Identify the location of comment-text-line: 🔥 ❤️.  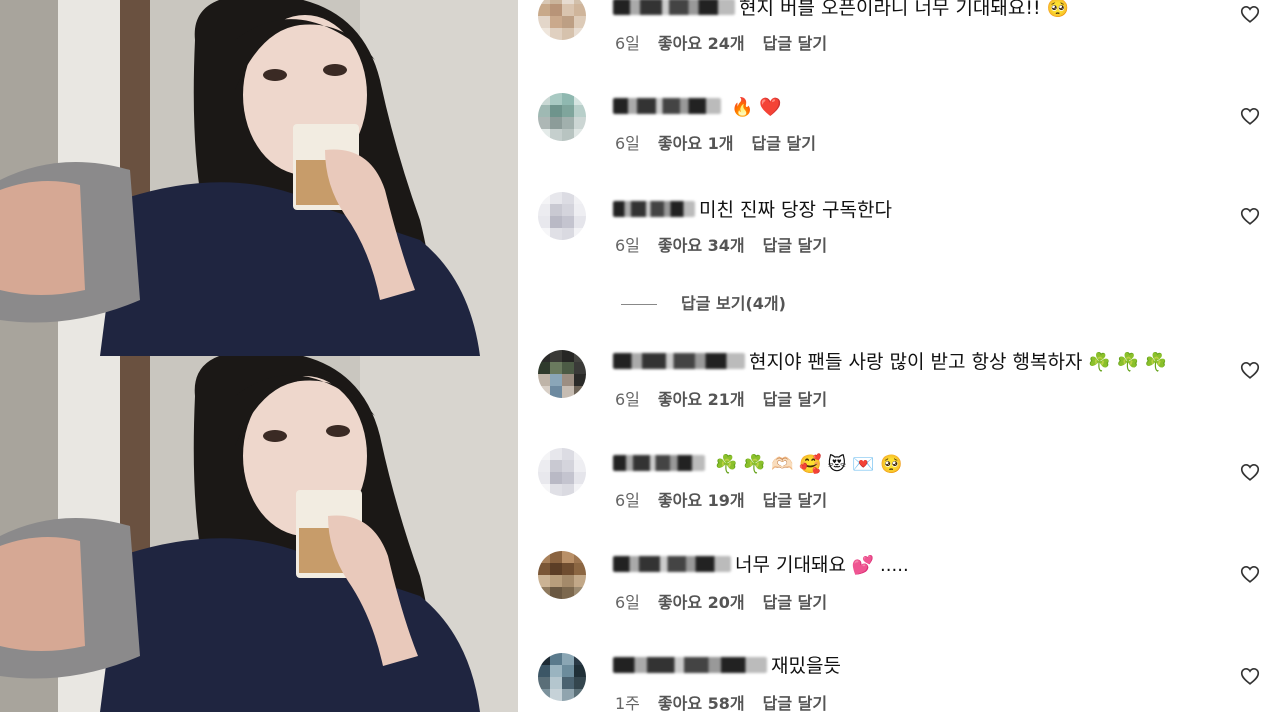
(697, 107).